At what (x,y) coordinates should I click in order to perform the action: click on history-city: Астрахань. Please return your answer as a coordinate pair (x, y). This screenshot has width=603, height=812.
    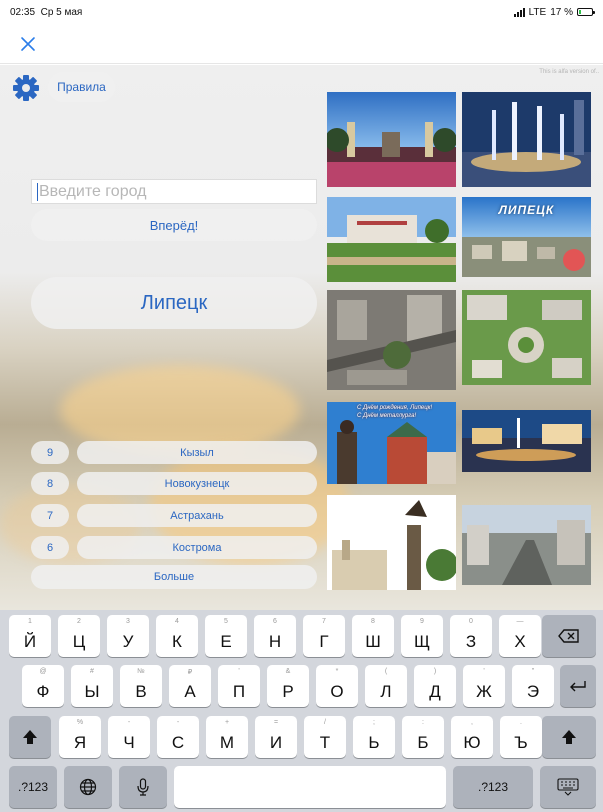
    Looking at the image, I should click on (197, 515).